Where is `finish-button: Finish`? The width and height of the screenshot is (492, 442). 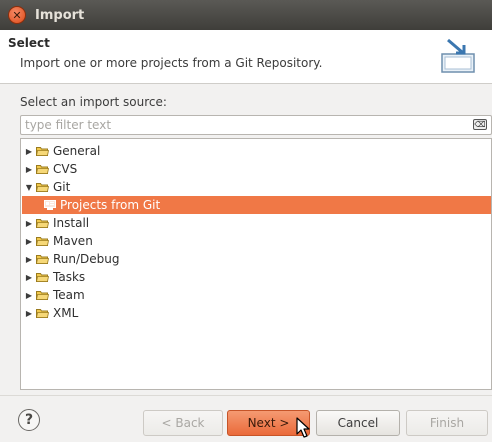
finish-button: Finish is located at coordinates (447, 423).